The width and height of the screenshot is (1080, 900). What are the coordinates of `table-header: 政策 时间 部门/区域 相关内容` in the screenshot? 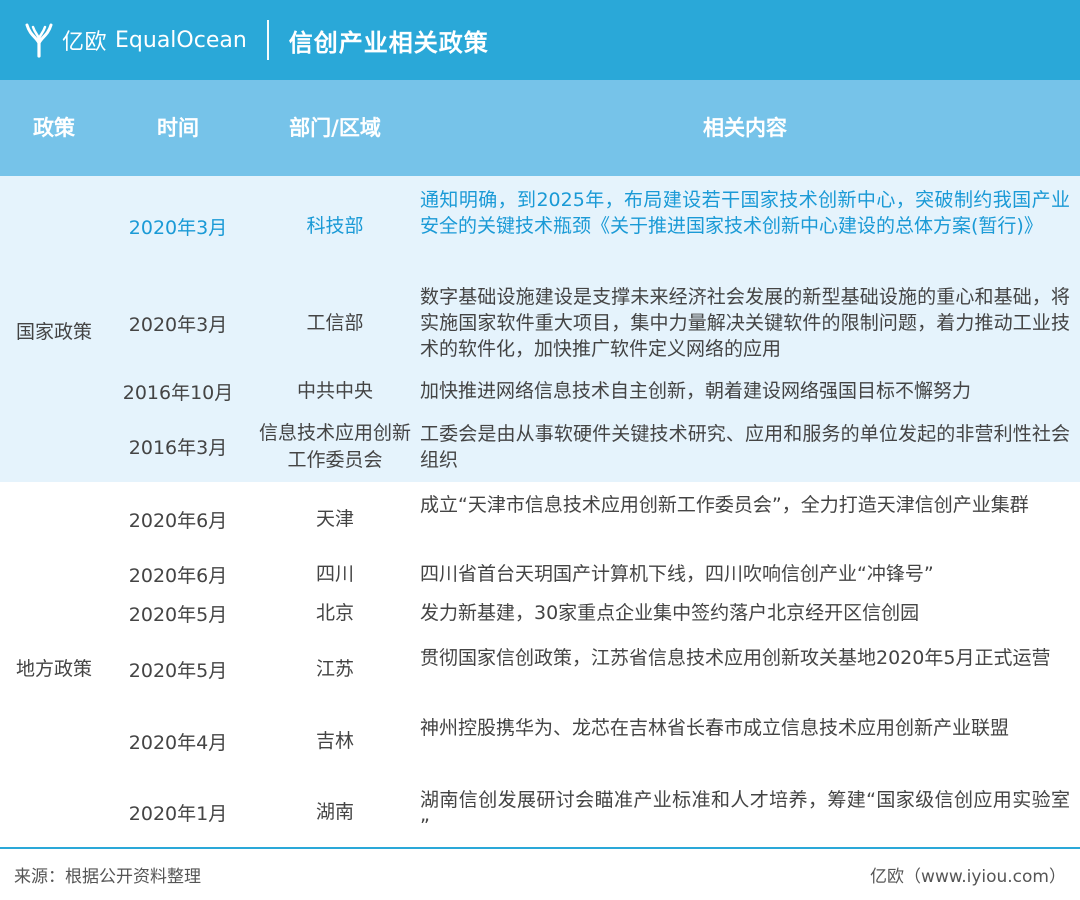 It's located at (540, 128).